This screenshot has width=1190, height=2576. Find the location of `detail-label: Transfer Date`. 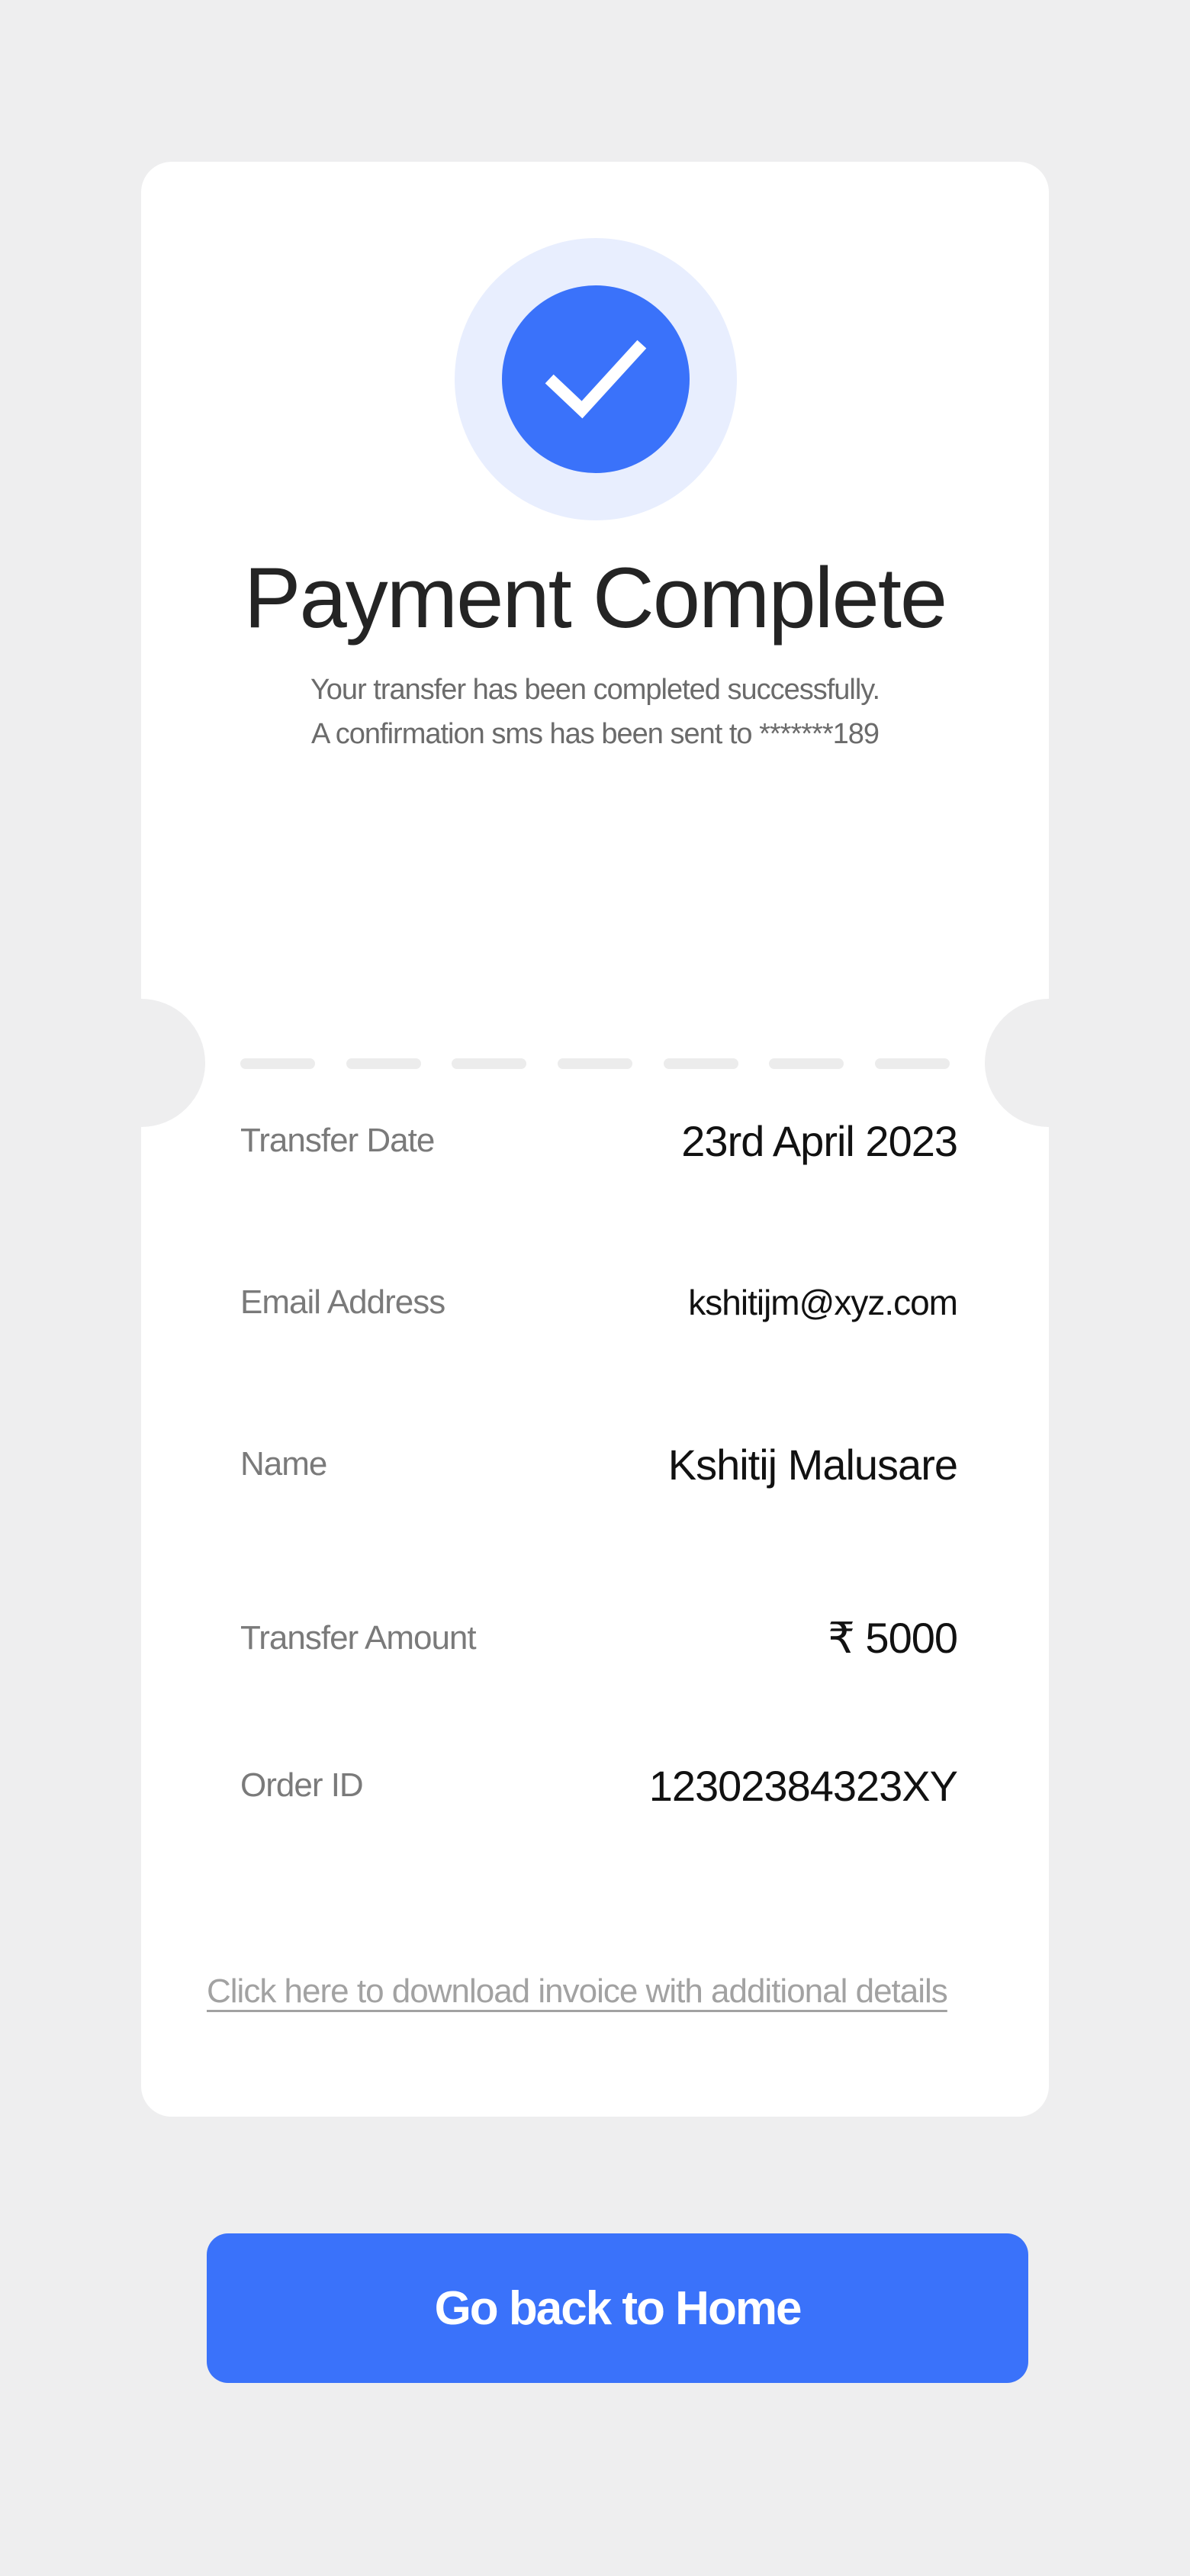

detail-label: Transfer Date is located at coordinates (337, 1140).